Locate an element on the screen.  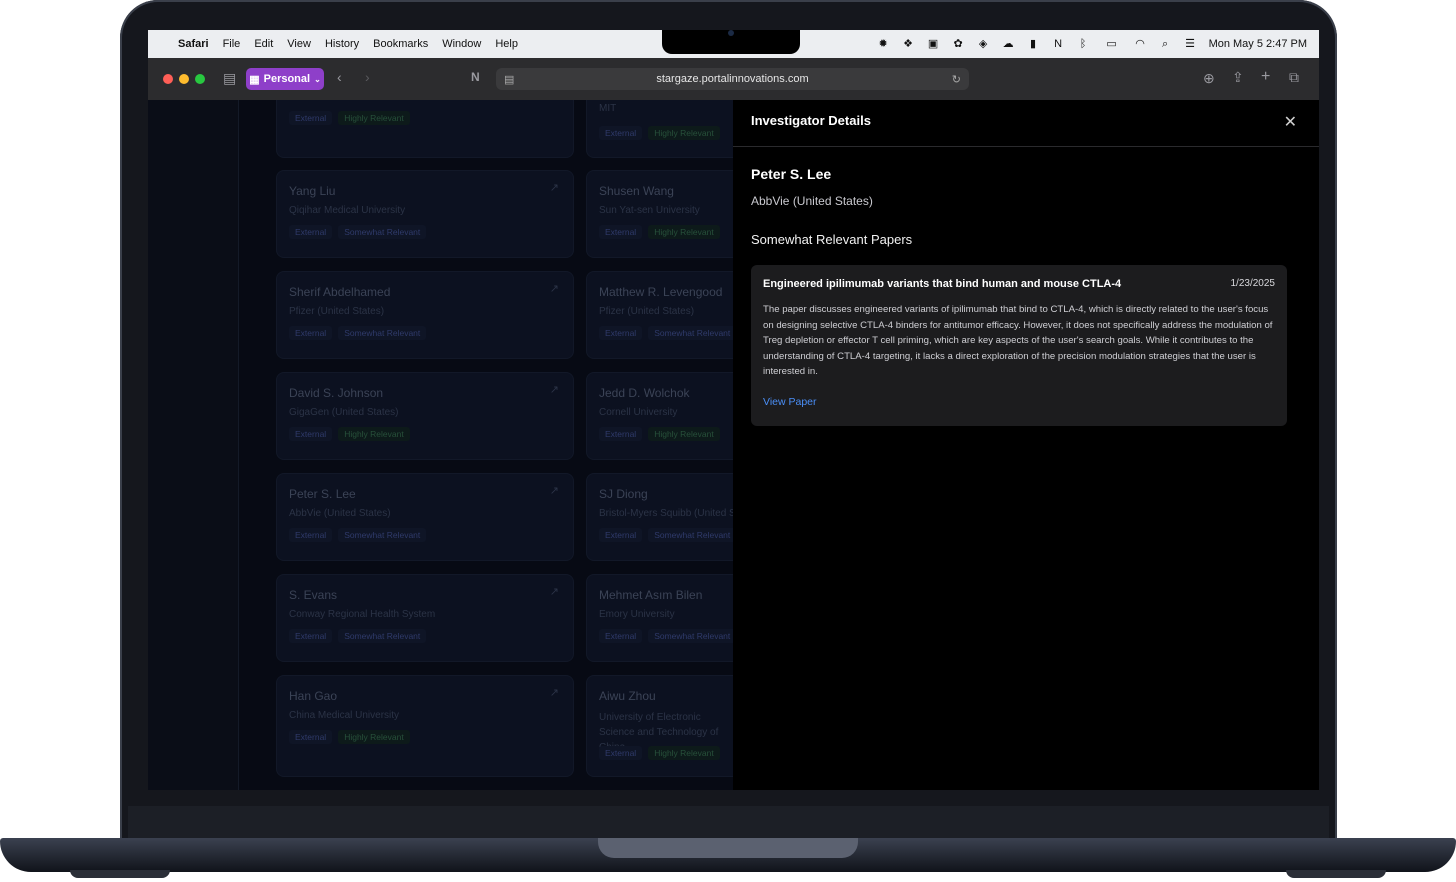
menu-file: File is located at coordinates (232, 44).